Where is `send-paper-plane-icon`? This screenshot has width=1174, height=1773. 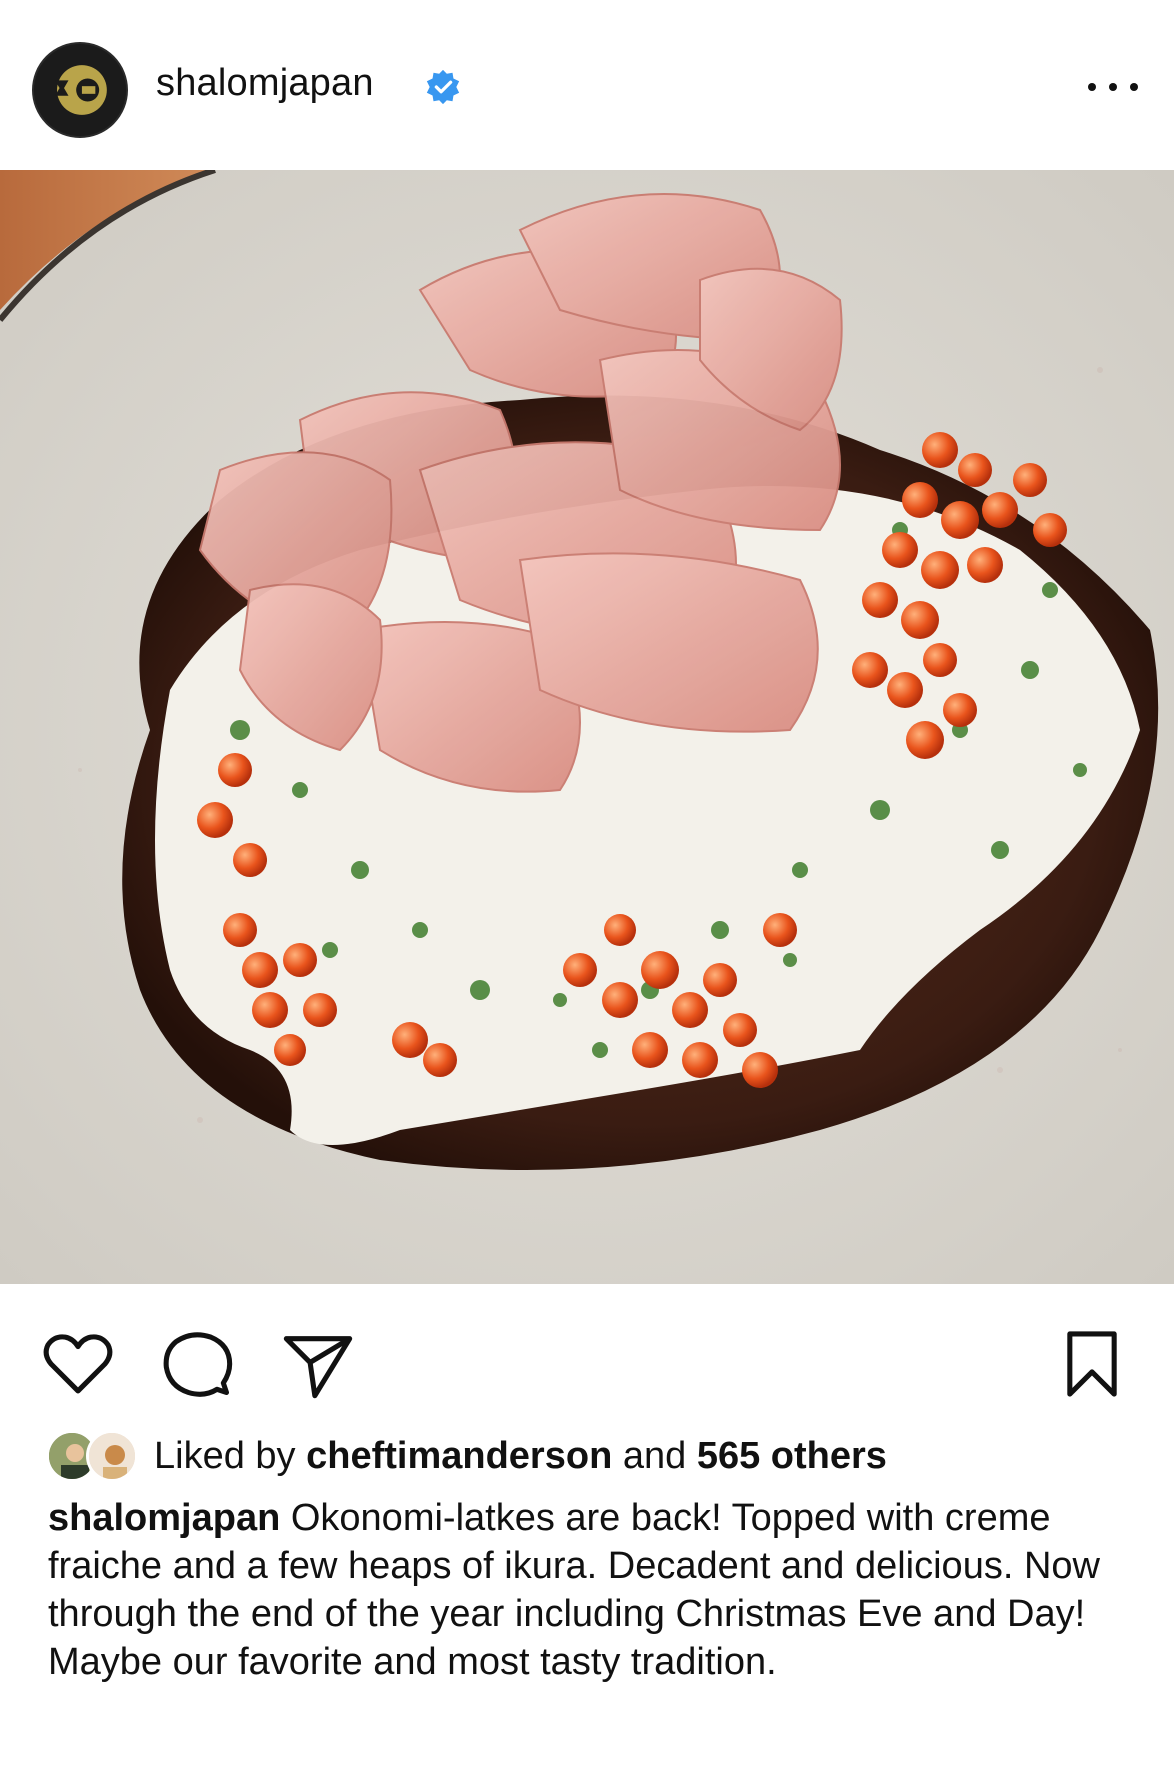 send-paper-plane-icon is located at coordinates (318, 1364).